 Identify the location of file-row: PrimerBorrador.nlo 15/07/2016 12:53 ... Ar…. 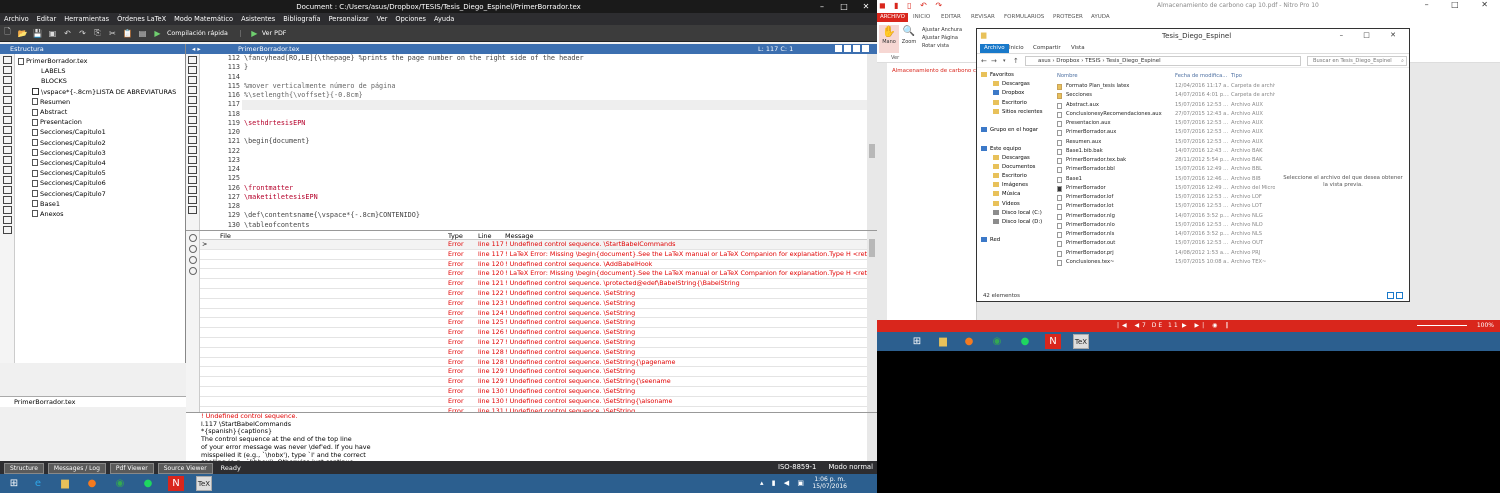
(1165, 225).